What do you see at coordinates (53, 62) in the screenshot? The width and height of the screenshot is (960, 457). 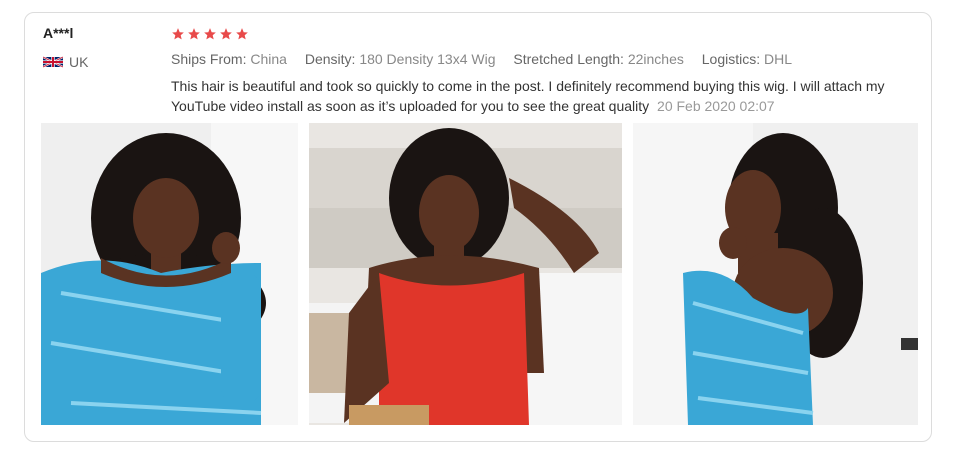 I see `uk-flag-icon` at bounding box center [53, 62].